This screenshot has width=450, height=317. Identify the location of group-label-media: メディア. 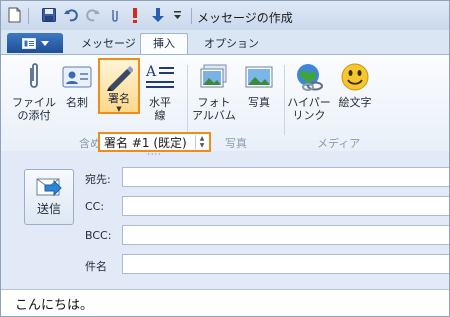
(339, 143).